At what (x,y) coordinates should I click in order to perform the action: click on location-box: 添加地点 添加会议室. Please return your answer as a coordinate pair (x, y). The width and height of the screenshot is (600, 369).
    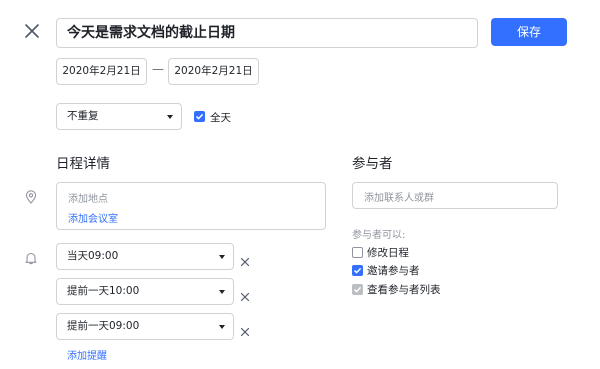
    Looking at the image, I should click on (191, 206).